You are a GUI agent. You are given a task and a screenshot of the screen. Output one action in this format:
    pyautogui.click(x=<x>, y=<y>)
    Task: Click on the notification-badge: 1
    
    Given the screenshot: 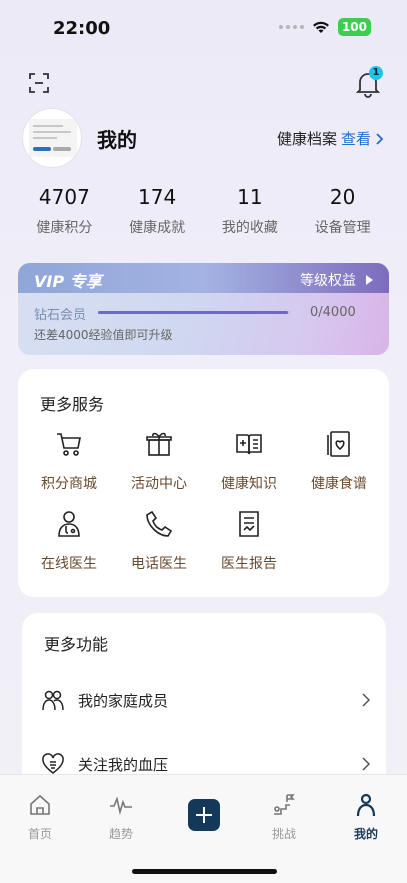 What is the action you would take?
    pyautogui.click(x=376, y=73)
    